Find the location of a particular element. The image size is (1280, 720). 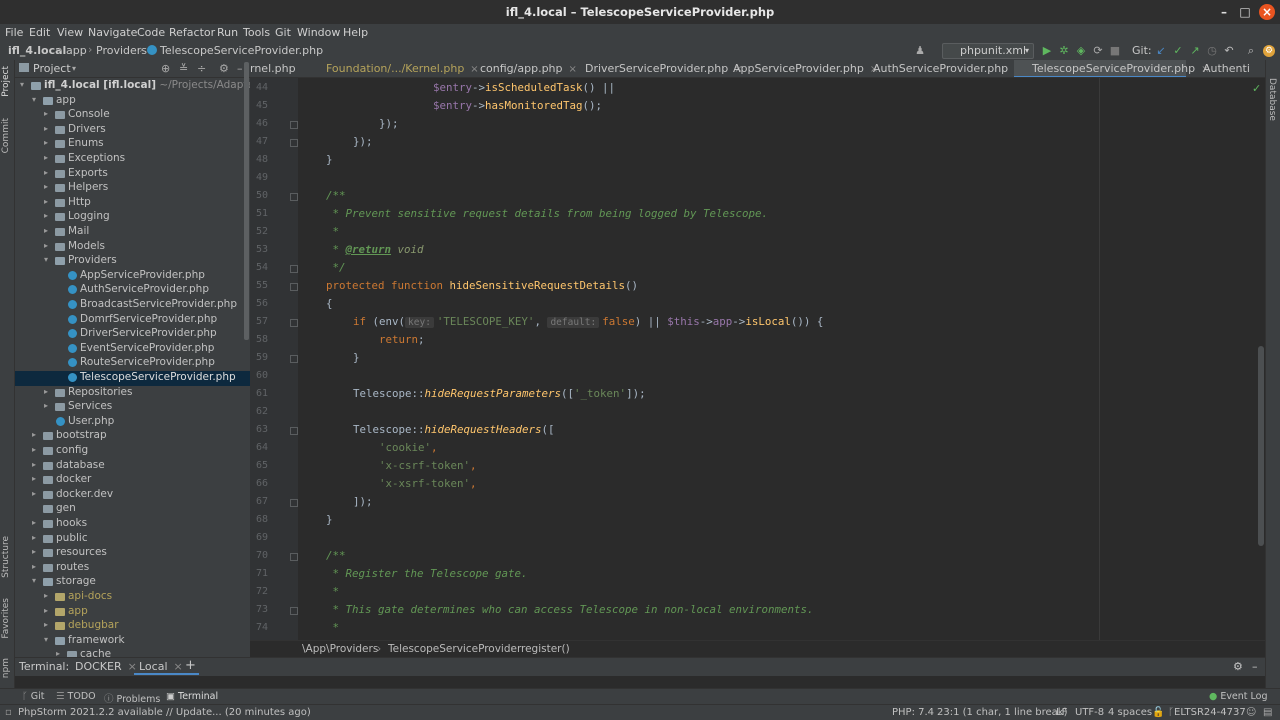

tree-item-storage-app: ▸ app is located at coordinates (132, 612).